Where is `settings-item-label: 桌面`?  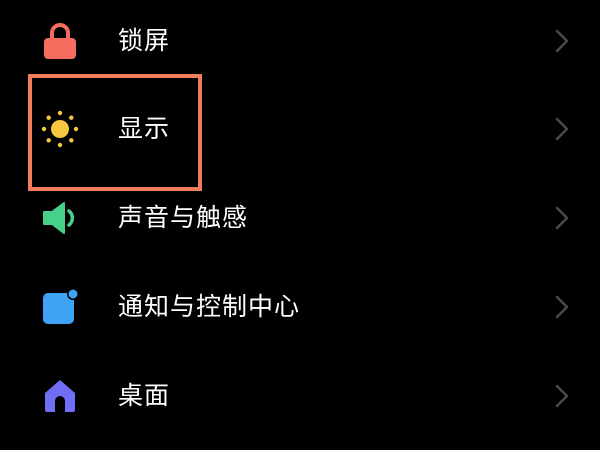 settings-item-label: 桌面 is located at coordinates (144, 395).